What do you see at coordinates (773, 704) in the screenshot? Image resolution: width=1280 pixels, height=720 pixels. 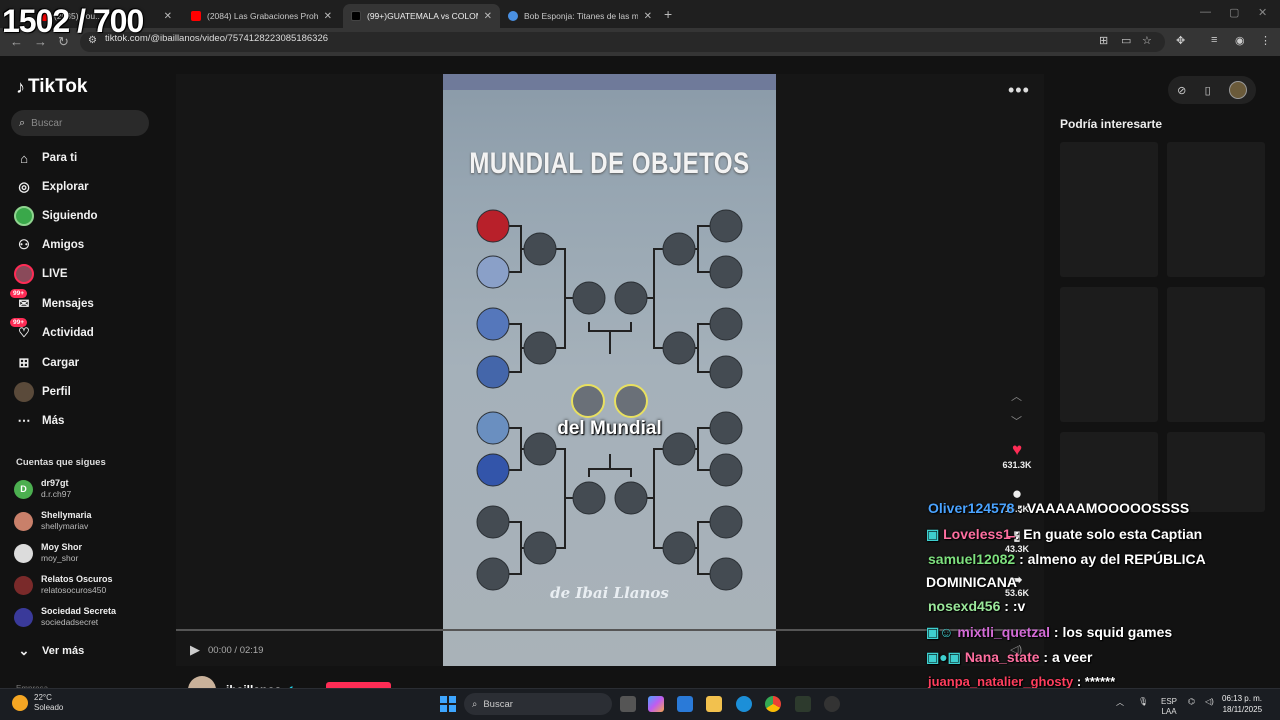 I see `chrome-icon` at bounding box center [773, 704].